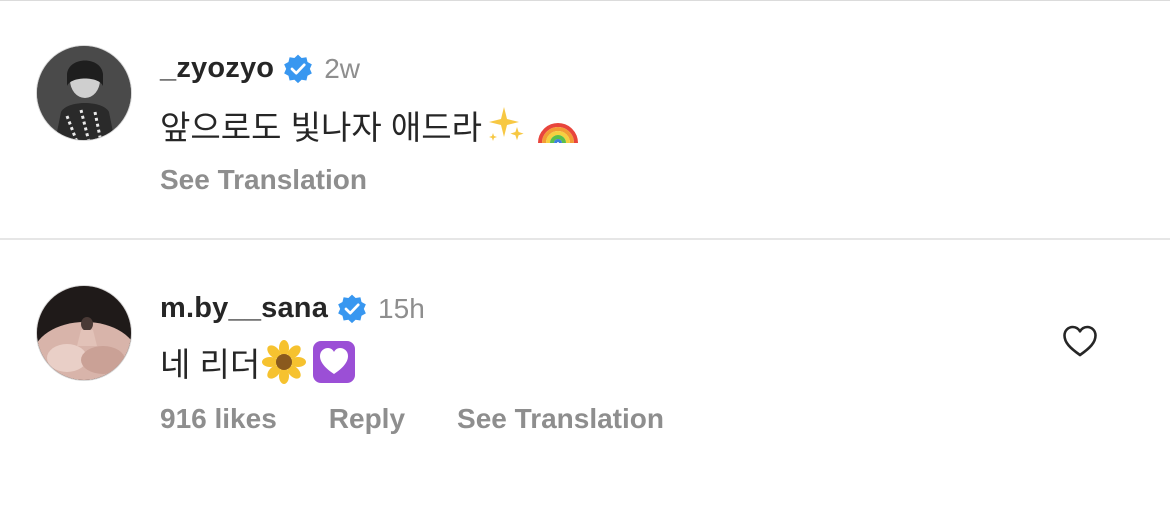 This screenshot has height=506, width=1170. I want to click on sparkles-emoji, so click(506, 124).